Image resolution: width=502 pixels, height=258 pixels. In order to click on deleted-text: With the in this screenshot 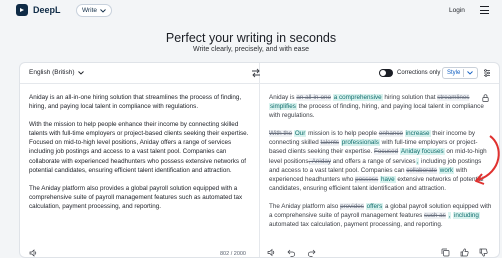, I will do `click(281, 134)`.